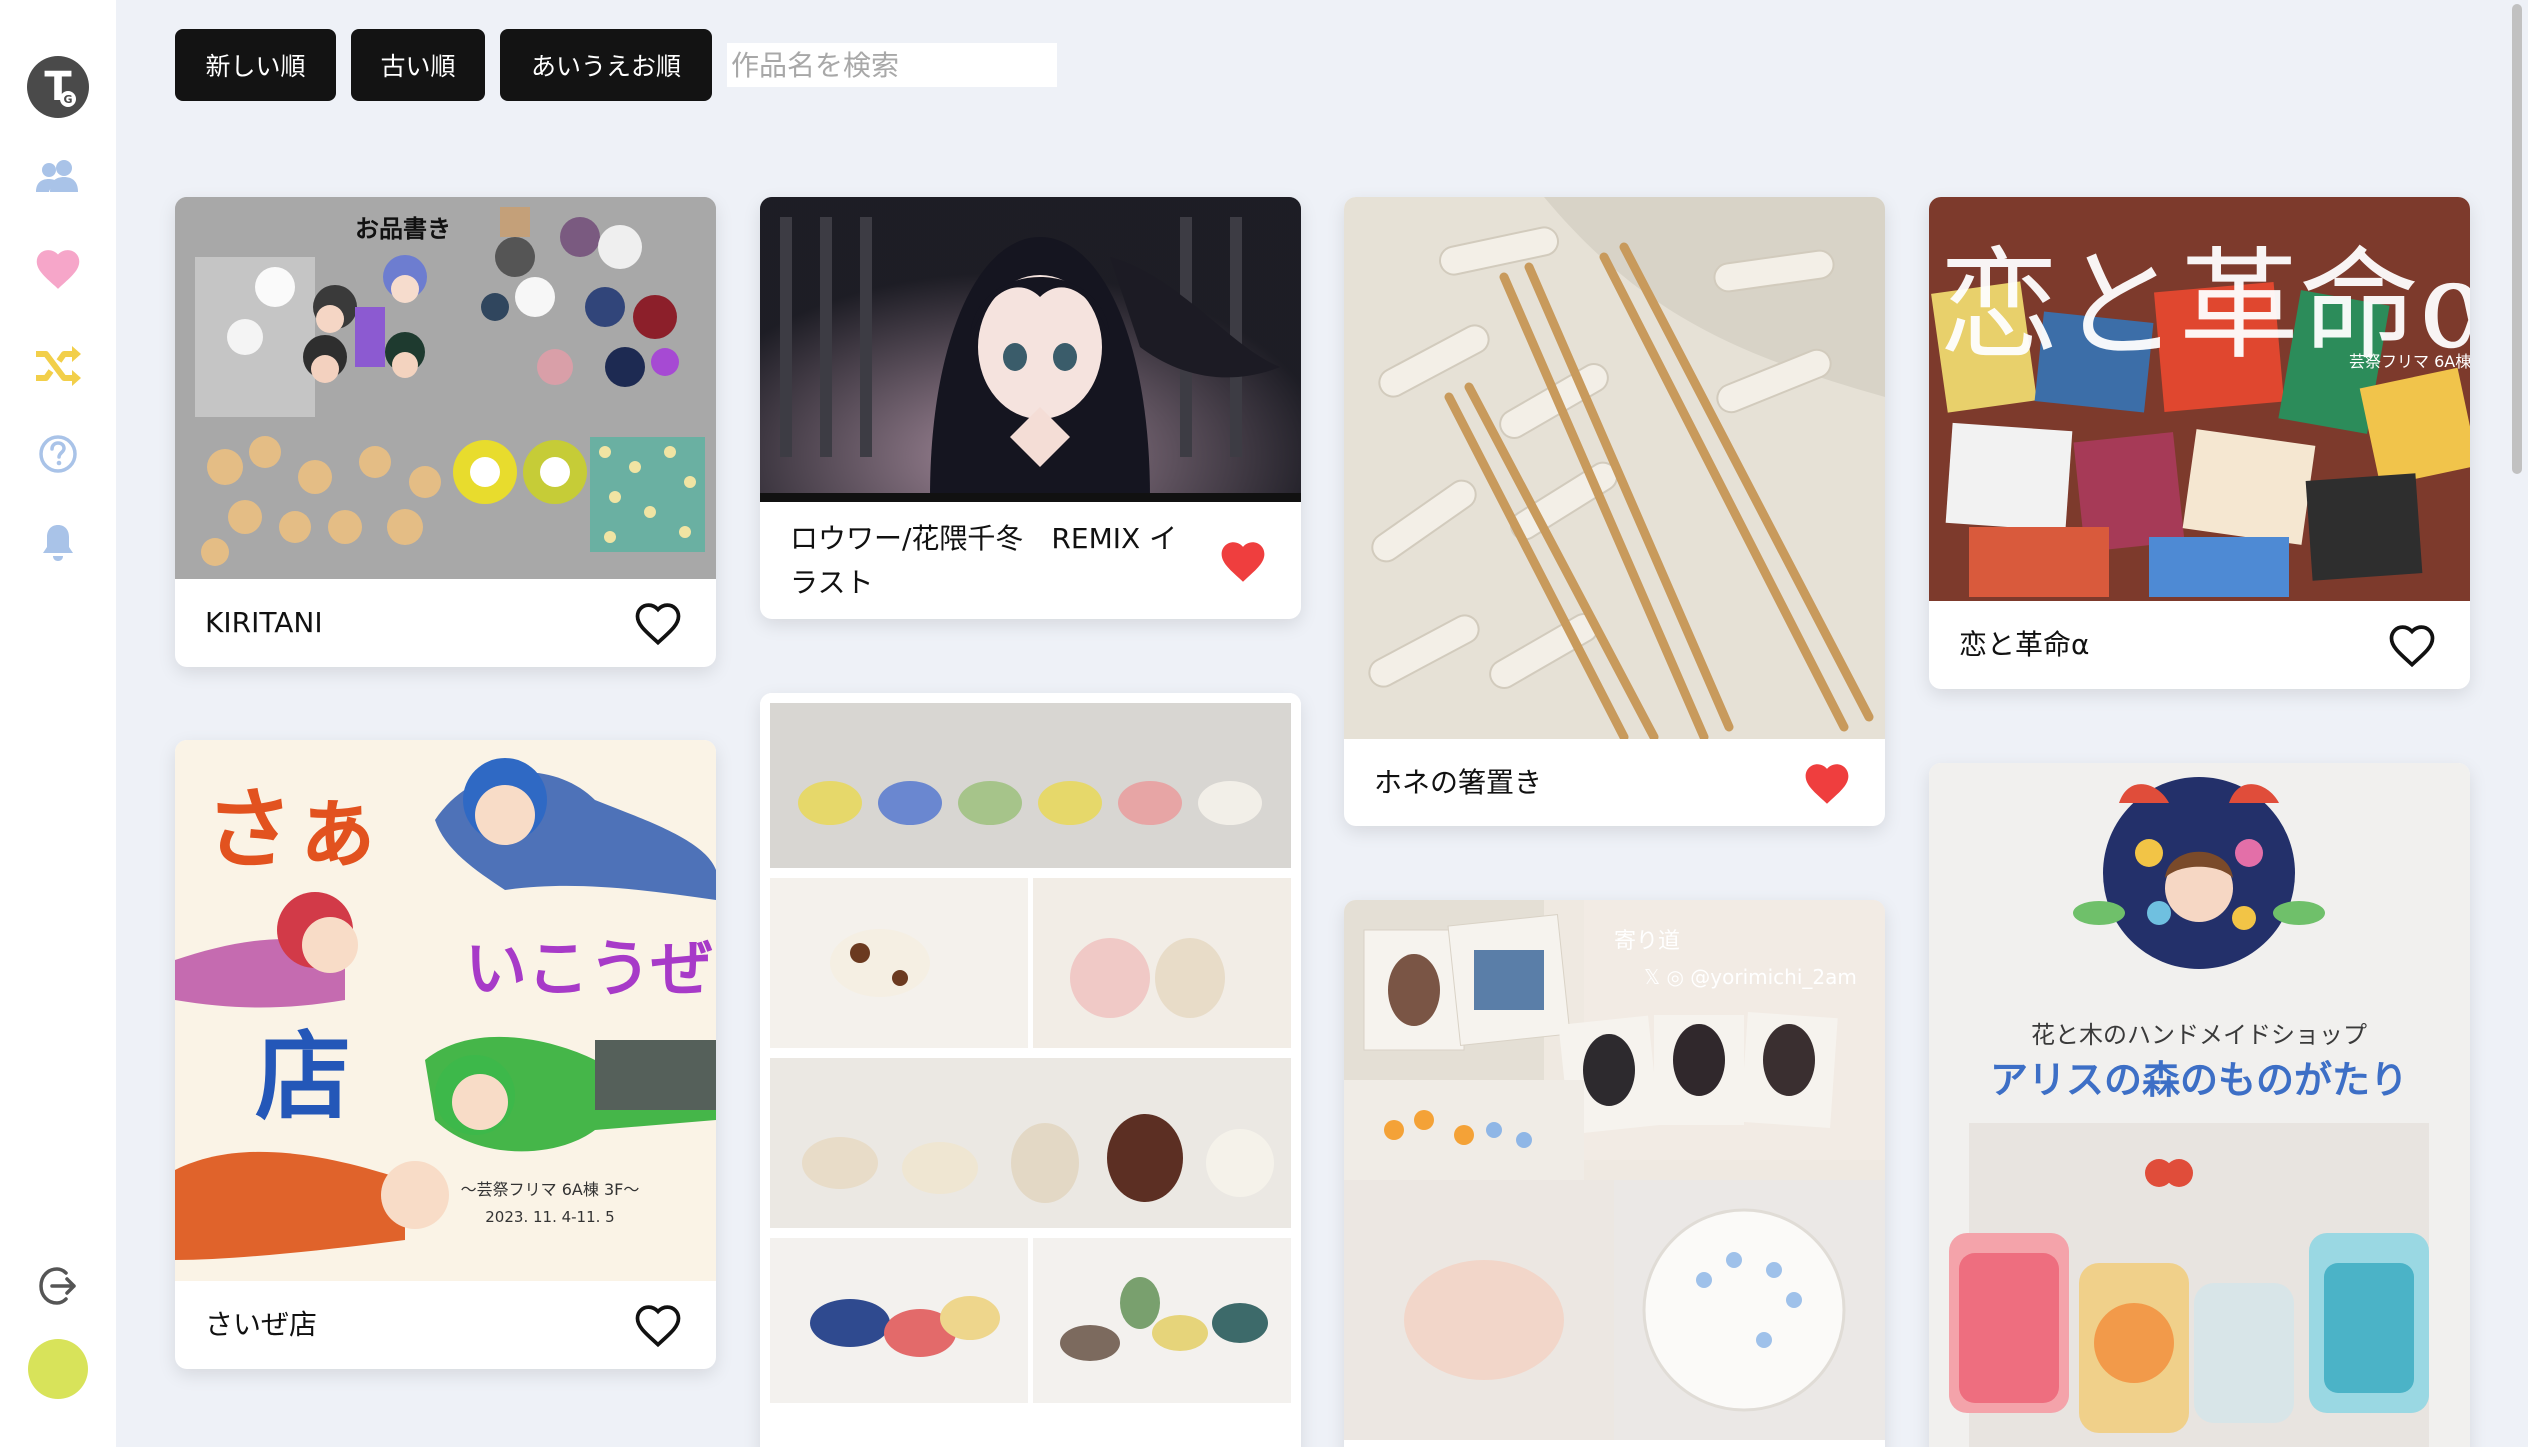 The image size is (2528, 1447). I want to click on card-footer: ホネの箸置き, so click(1614, 782).